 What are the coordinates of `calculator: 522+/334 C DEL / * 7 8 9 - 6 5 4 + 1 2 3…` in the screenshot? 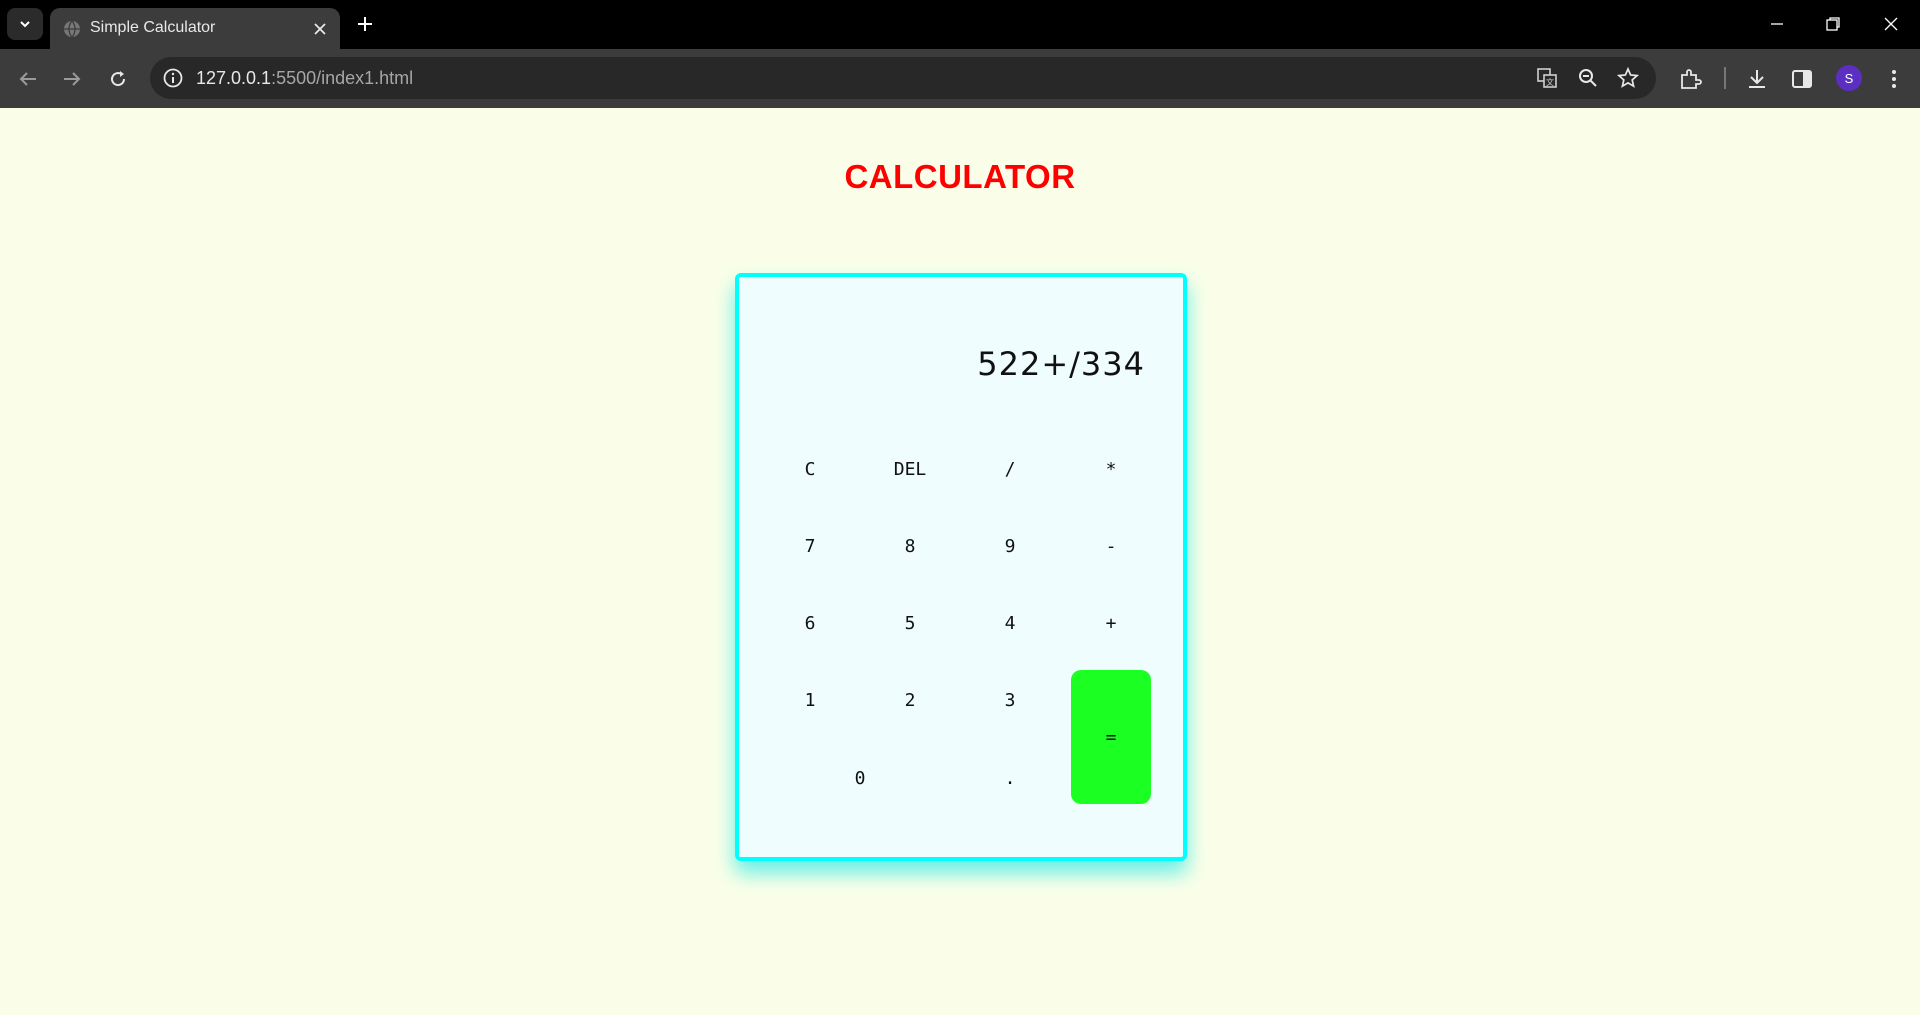 It's located at (961, 567).